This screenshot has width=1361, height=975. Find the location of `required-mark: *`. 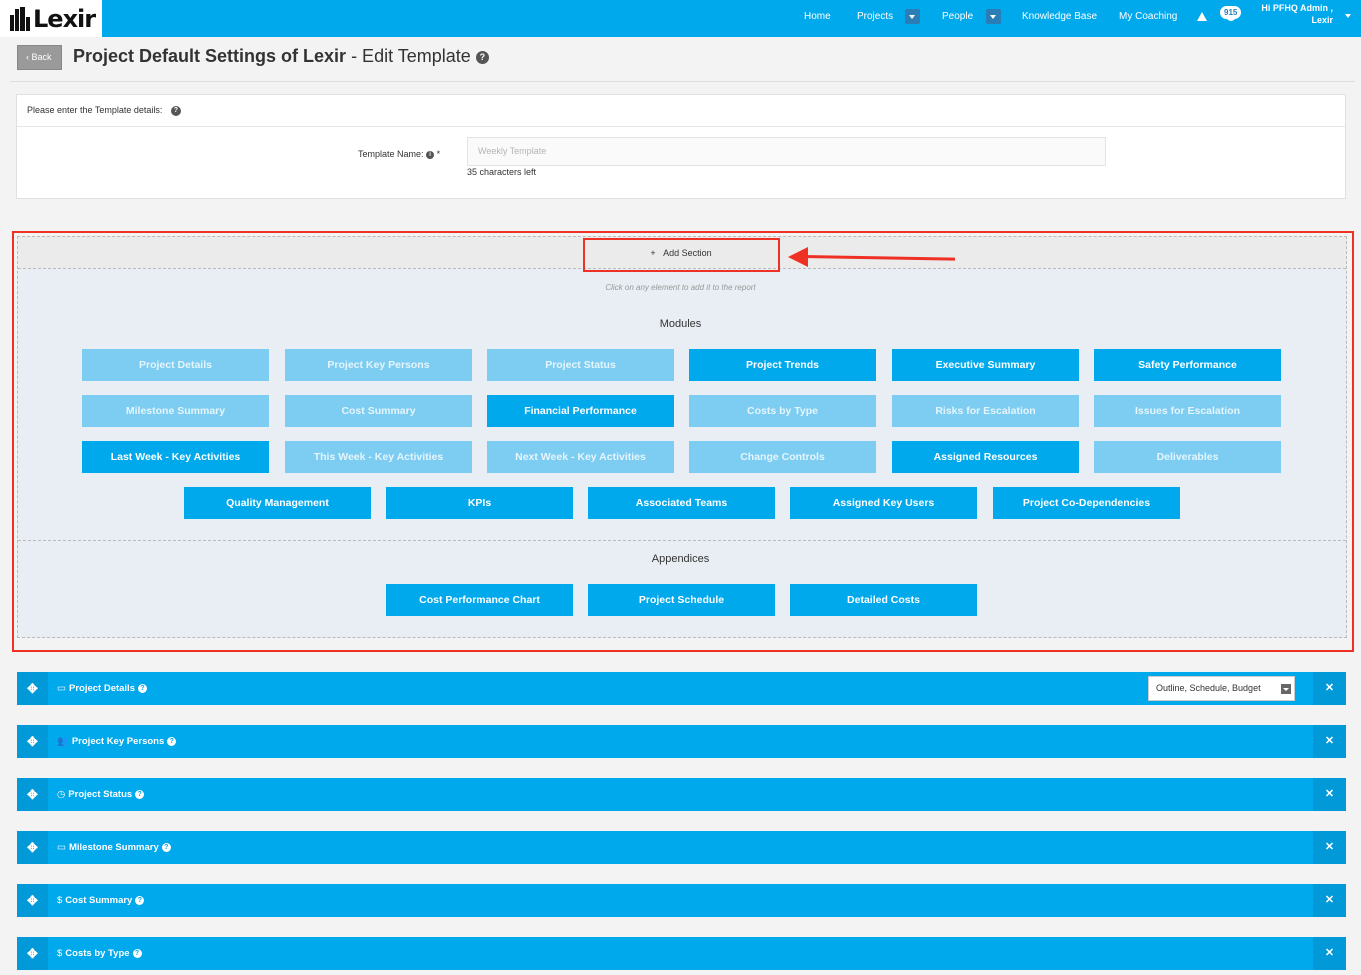

required-mark: * is located at coordinates (438, 154).